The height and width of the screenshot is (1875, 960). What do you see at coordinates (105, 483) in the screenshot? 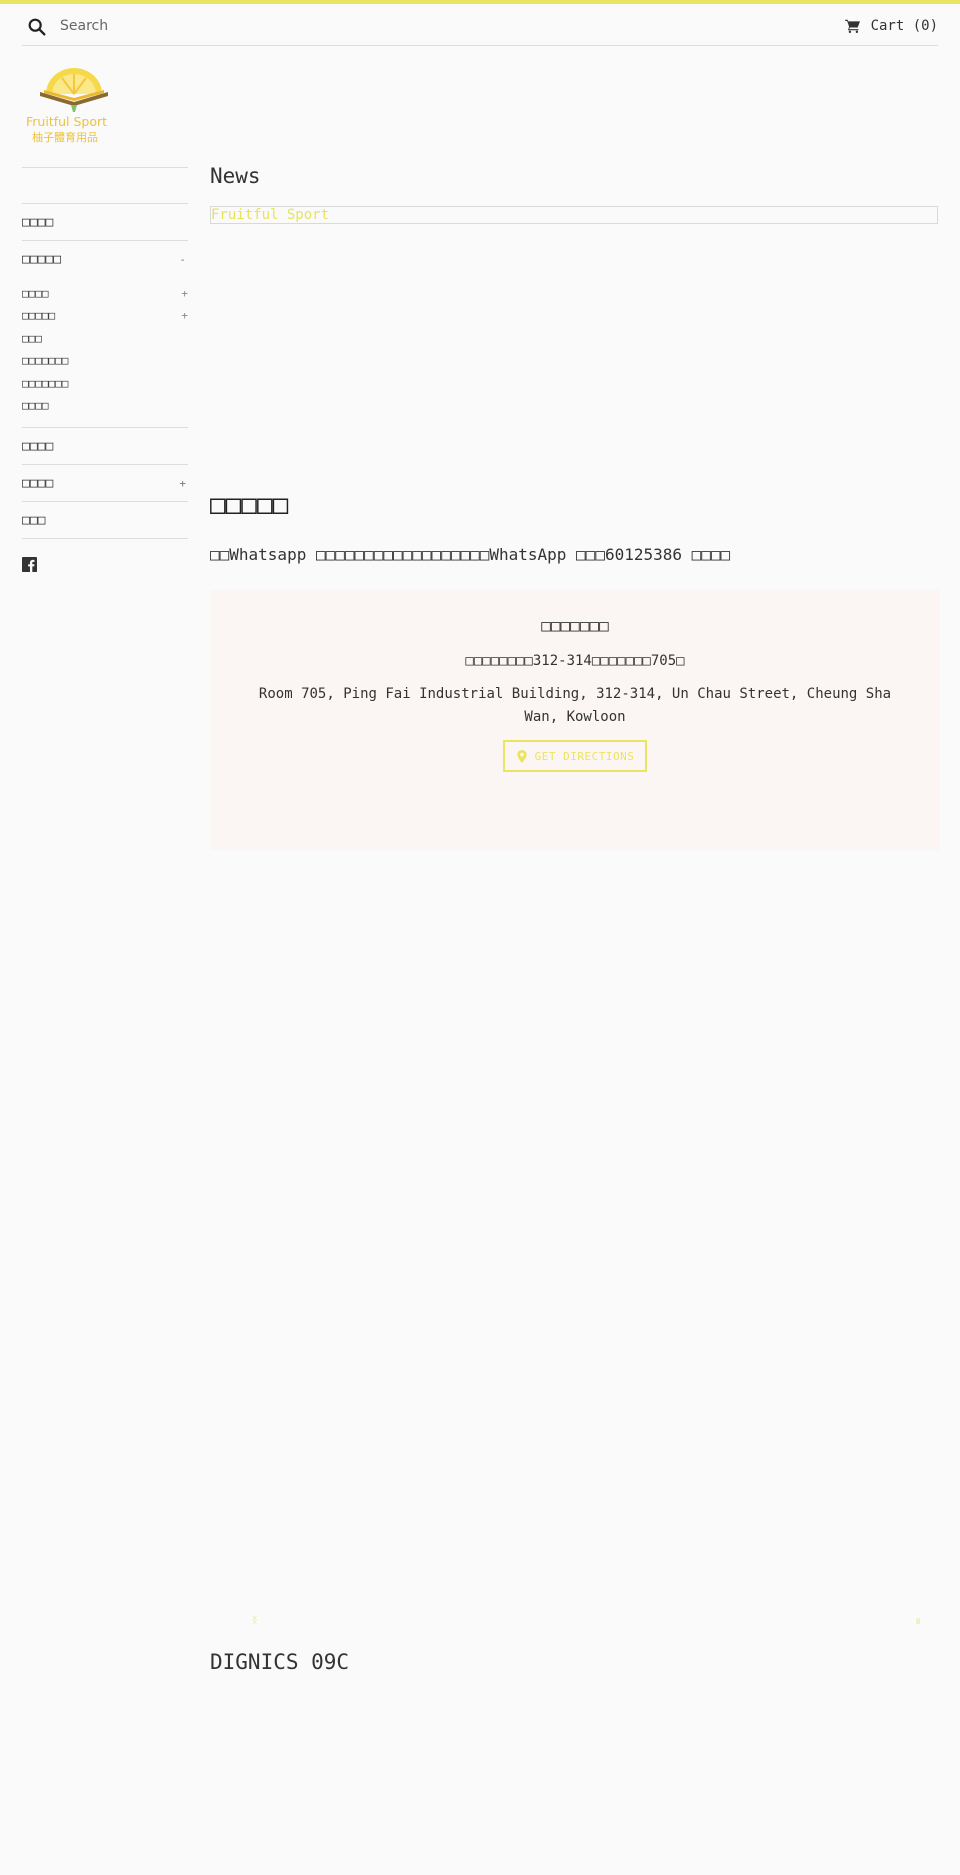
I see `sidebar-item-4: □□□□ +` at bounding box center [105, 483].